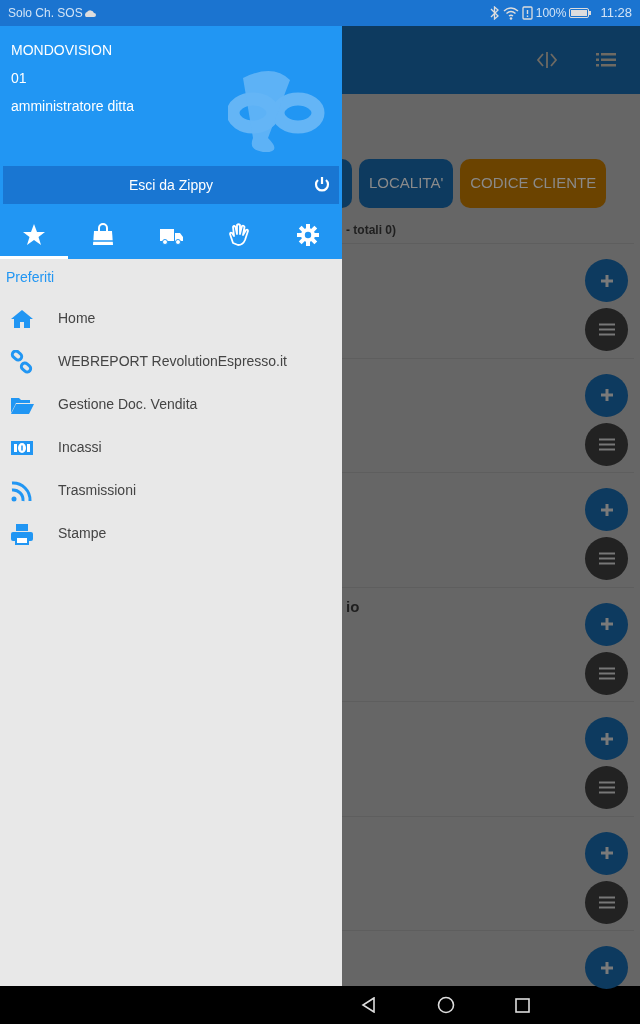  I want to click on list-icon, so click(606, 60).